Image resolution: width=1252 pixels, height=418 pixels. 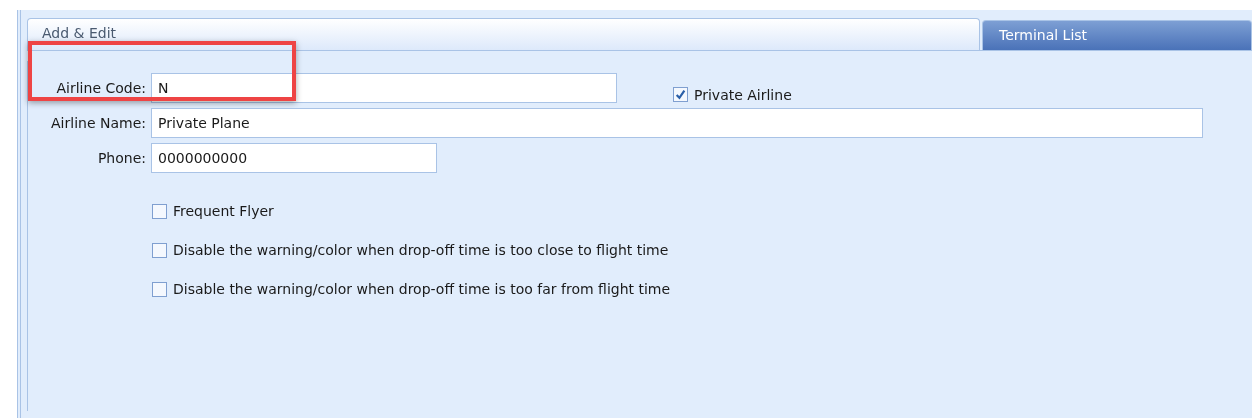 What do you see at coordinates (743, 94) in the screenshot?
I see `checkbox-label: Private Airline` at bounding box center [743, 94].